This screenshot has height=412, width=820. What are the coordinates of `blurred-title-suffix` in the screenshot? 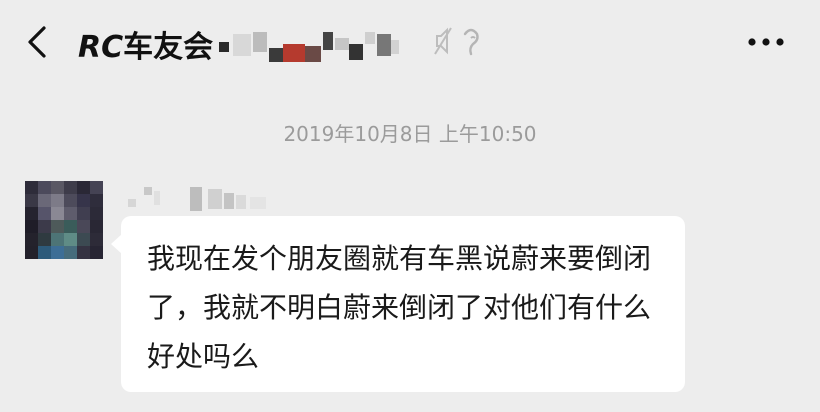 It's located at (319, 44).